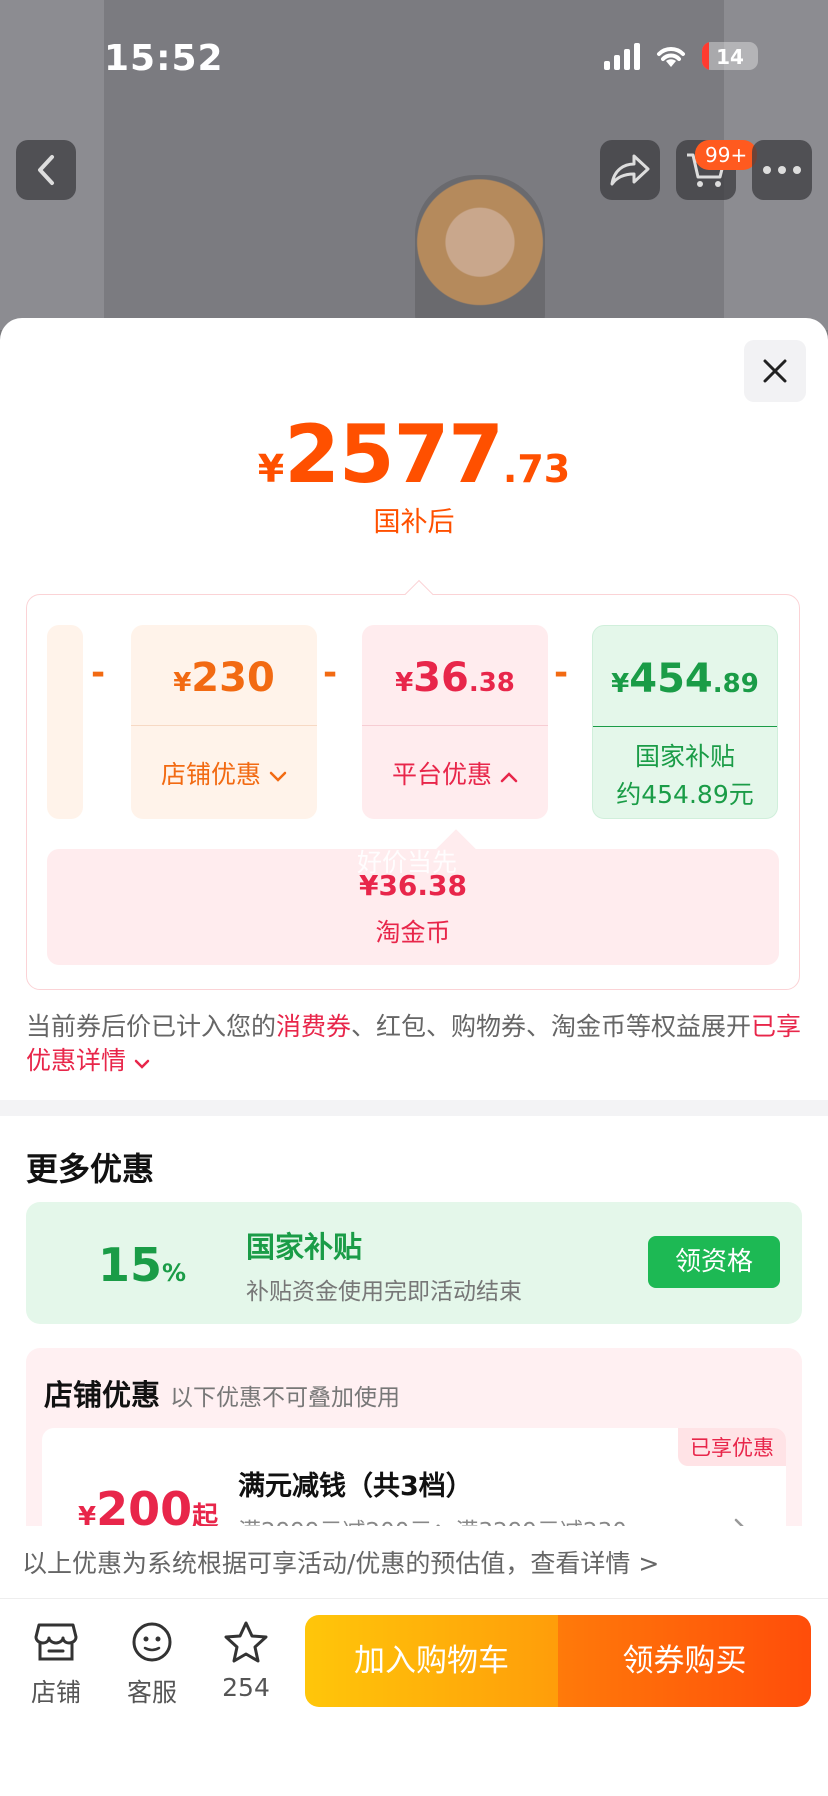 The height and width of the screenshot is (1796, 828). What do you see at coordinates (431, 1661) in the screenshot?
I see `add-to-cart-button: 加入购物车` at bounding box center [431, 1661].